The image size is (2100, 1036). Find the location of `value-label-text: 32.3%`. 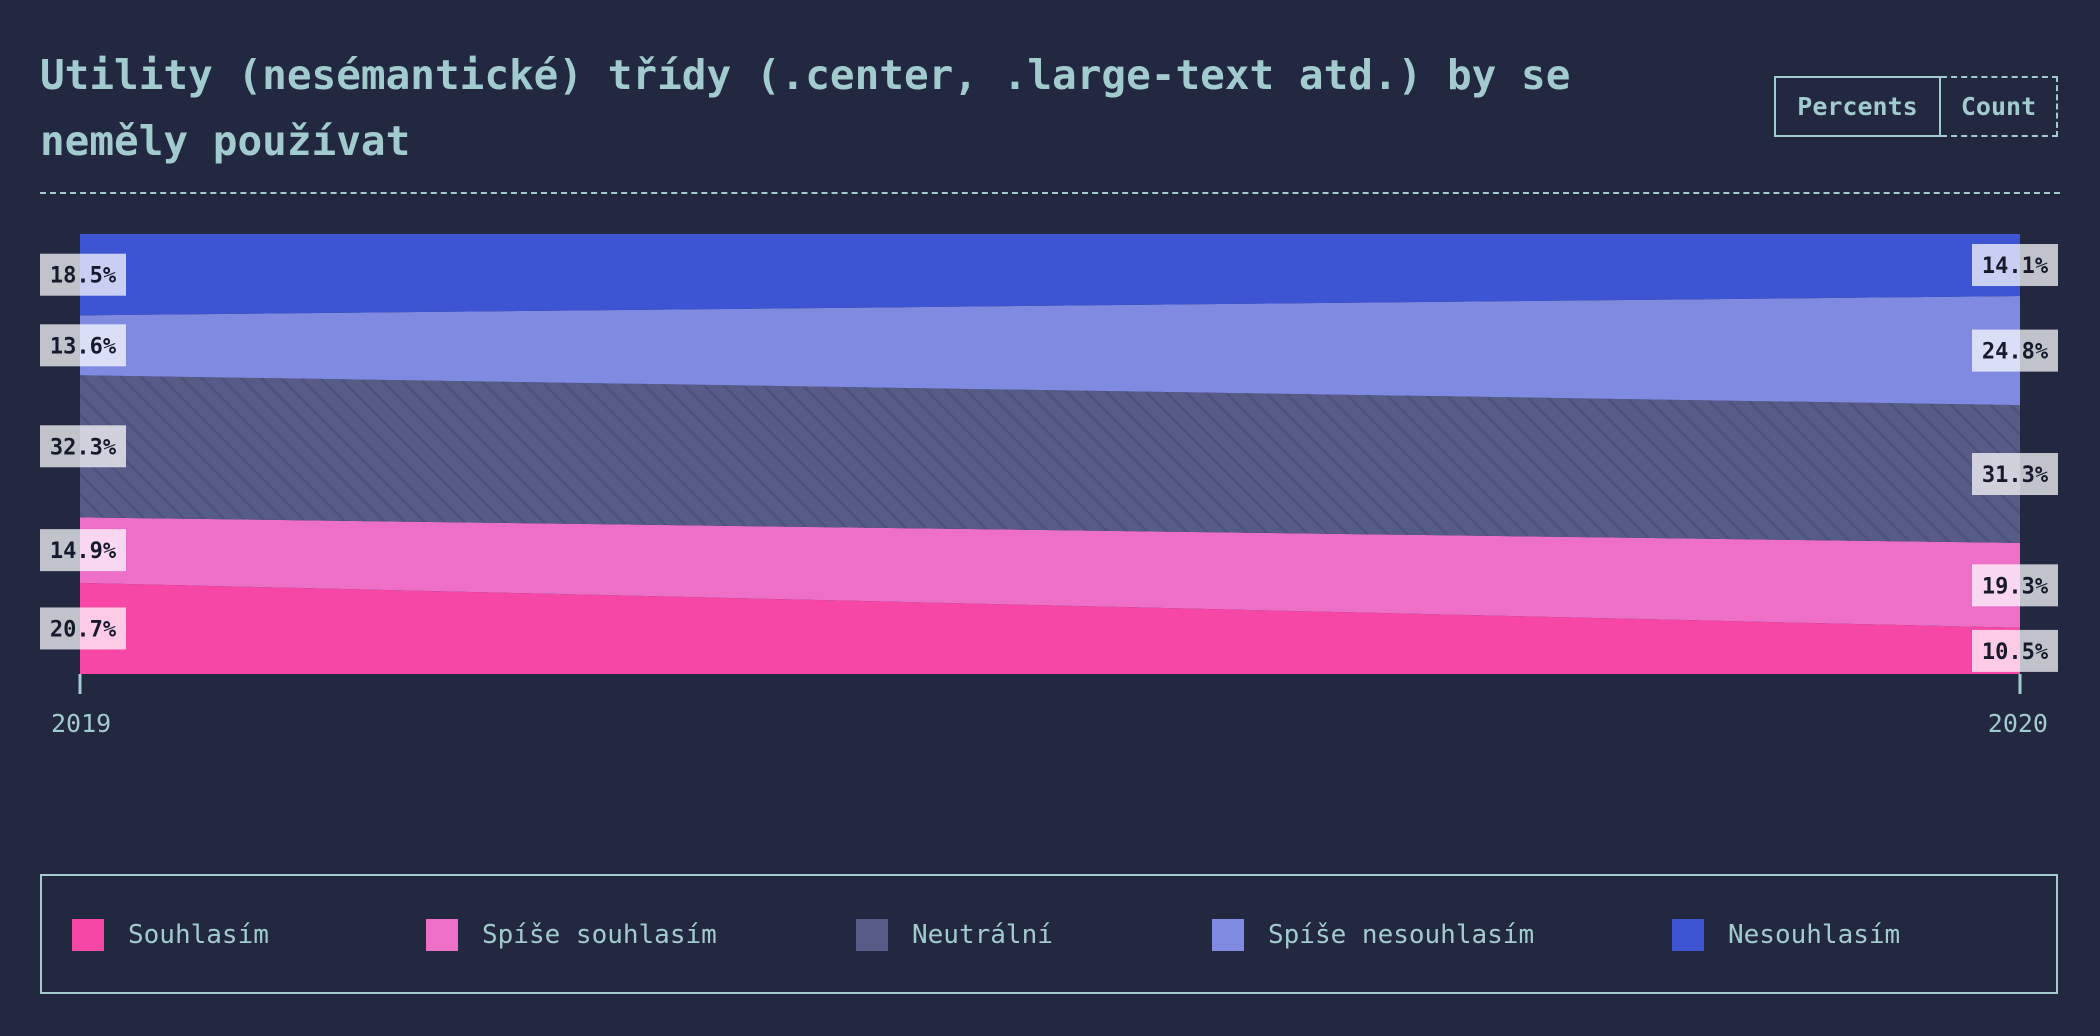

value-label-text: 32.3% is located at coordinates (83, 447).